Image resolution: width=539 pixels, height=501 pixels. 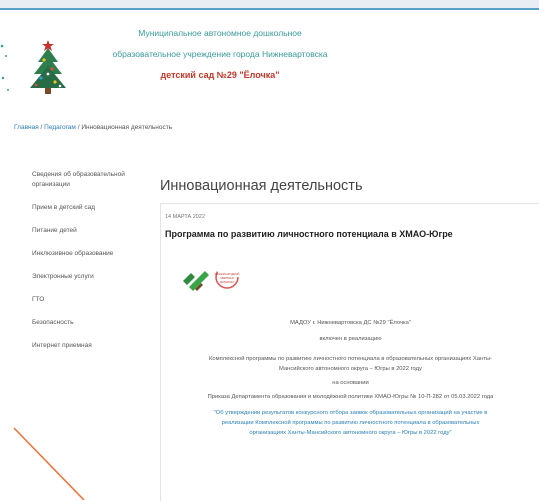 I want to click on christmas-tree-logo-icon, so click(x=48, y=67).